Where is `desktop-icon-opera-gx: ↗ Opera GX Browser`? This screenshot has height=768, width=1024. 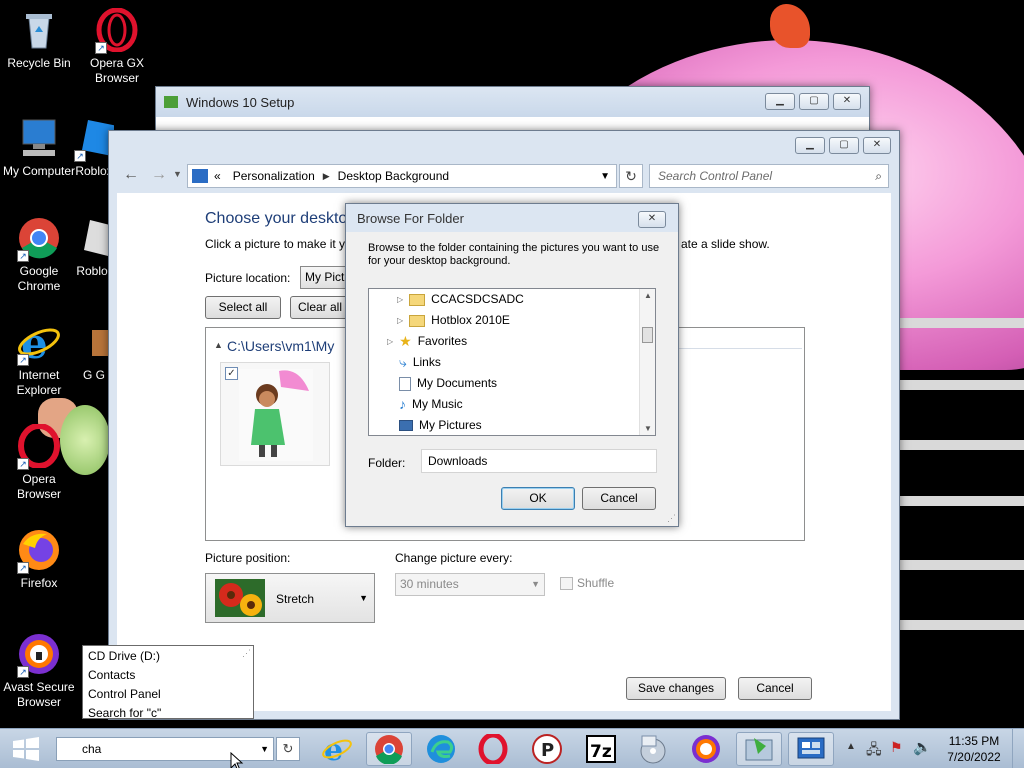
desktop-icon-opera-gx: ↗ Opera GX Browser is located at coordinates (117, 46).